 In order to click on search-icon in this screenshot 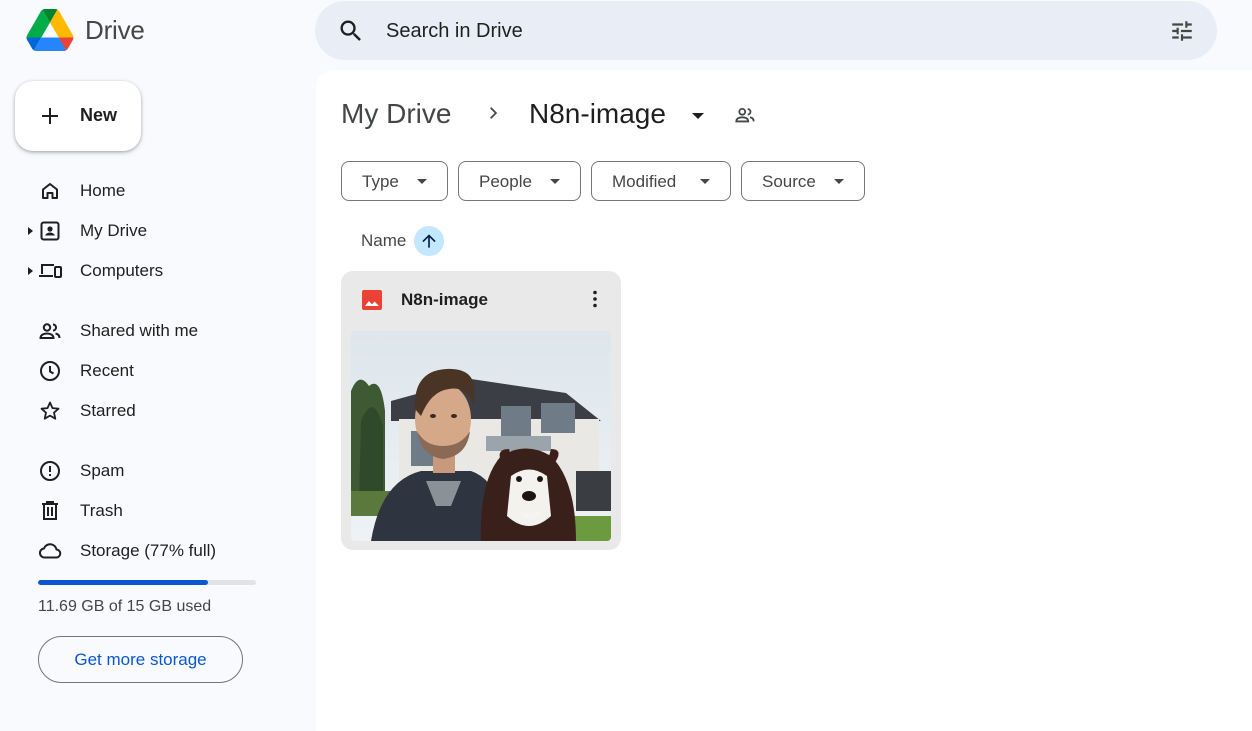, I will do `click(351, 31)`.